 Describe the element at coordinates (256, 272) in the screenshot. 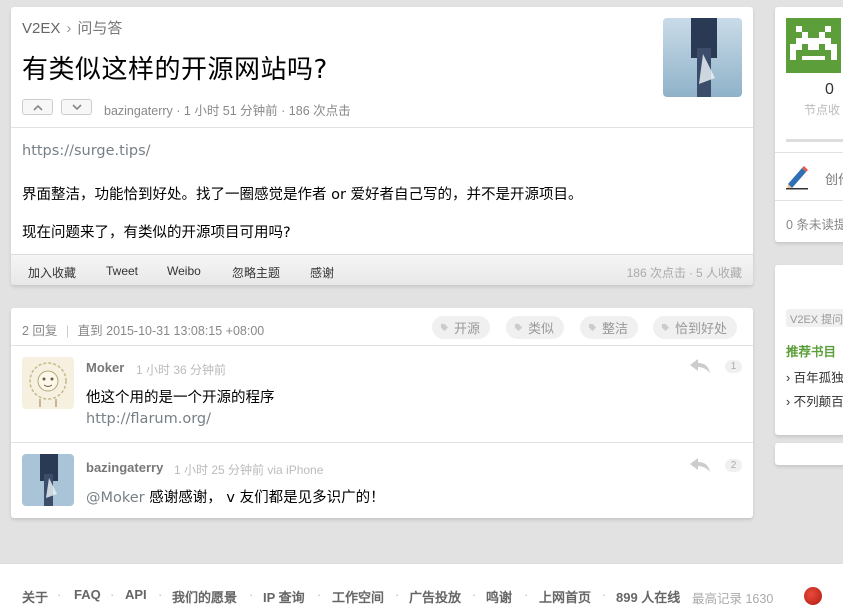

I see `ignore-topic-link: 忽略主题` at that location.